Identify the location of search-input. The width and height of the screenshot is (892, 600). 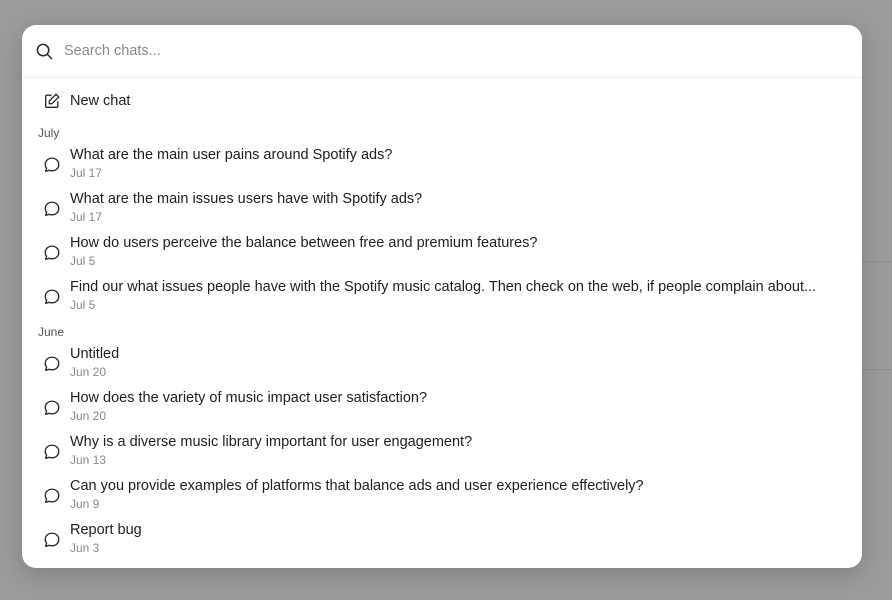
(444, 51).